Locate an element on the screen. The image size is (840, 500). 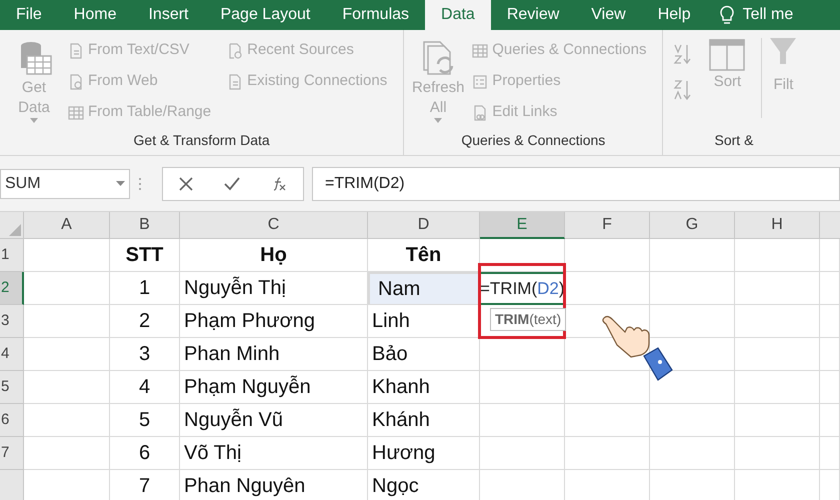
column-header: G is located at coordinates (692, 225).